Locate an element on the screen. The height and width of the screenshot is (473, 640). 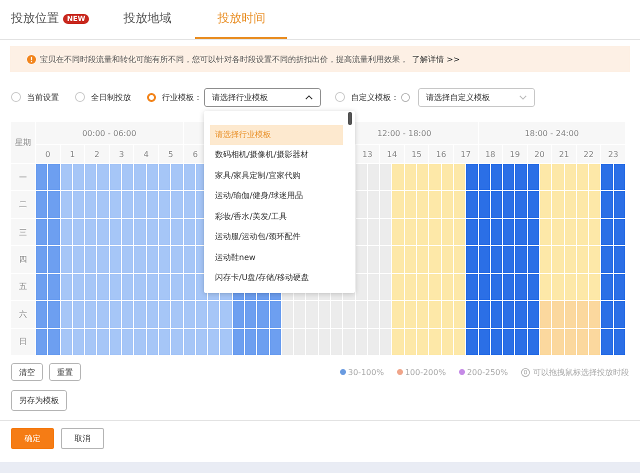
cancel-button: 取消 is located at coordinates (82, 438).